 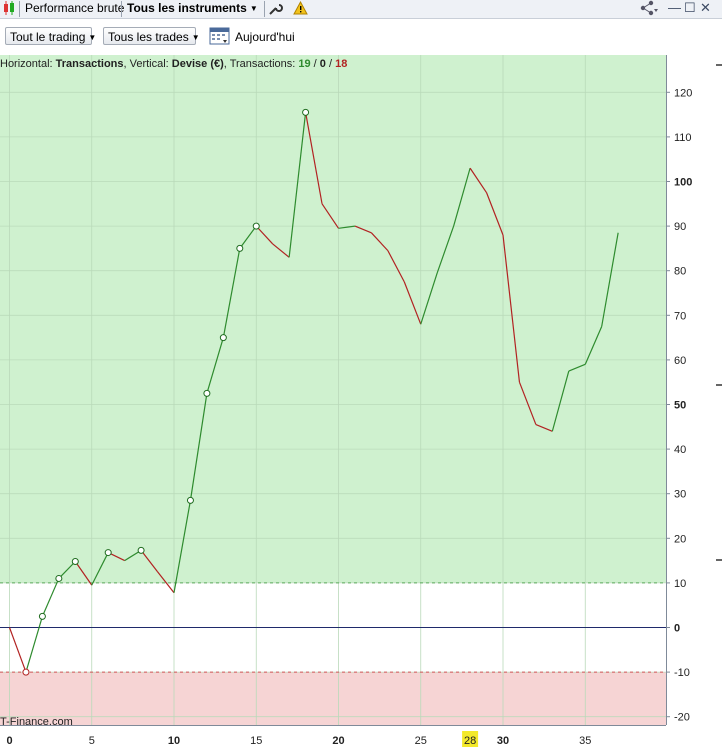 What do you see at coordinates (705, 8) in the screenshot?
I see `close-icon: ✕` at bounding box center [705, 8].